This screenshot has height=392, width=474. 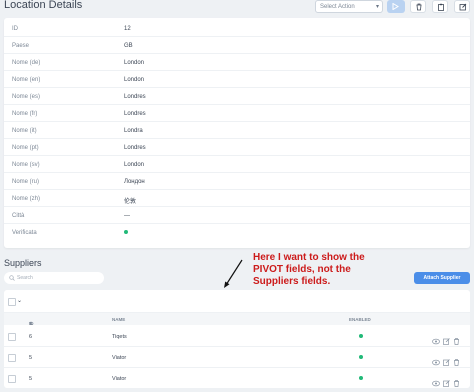 I want to click on detail-label: Nome (sv), so click(x=26, y=165).